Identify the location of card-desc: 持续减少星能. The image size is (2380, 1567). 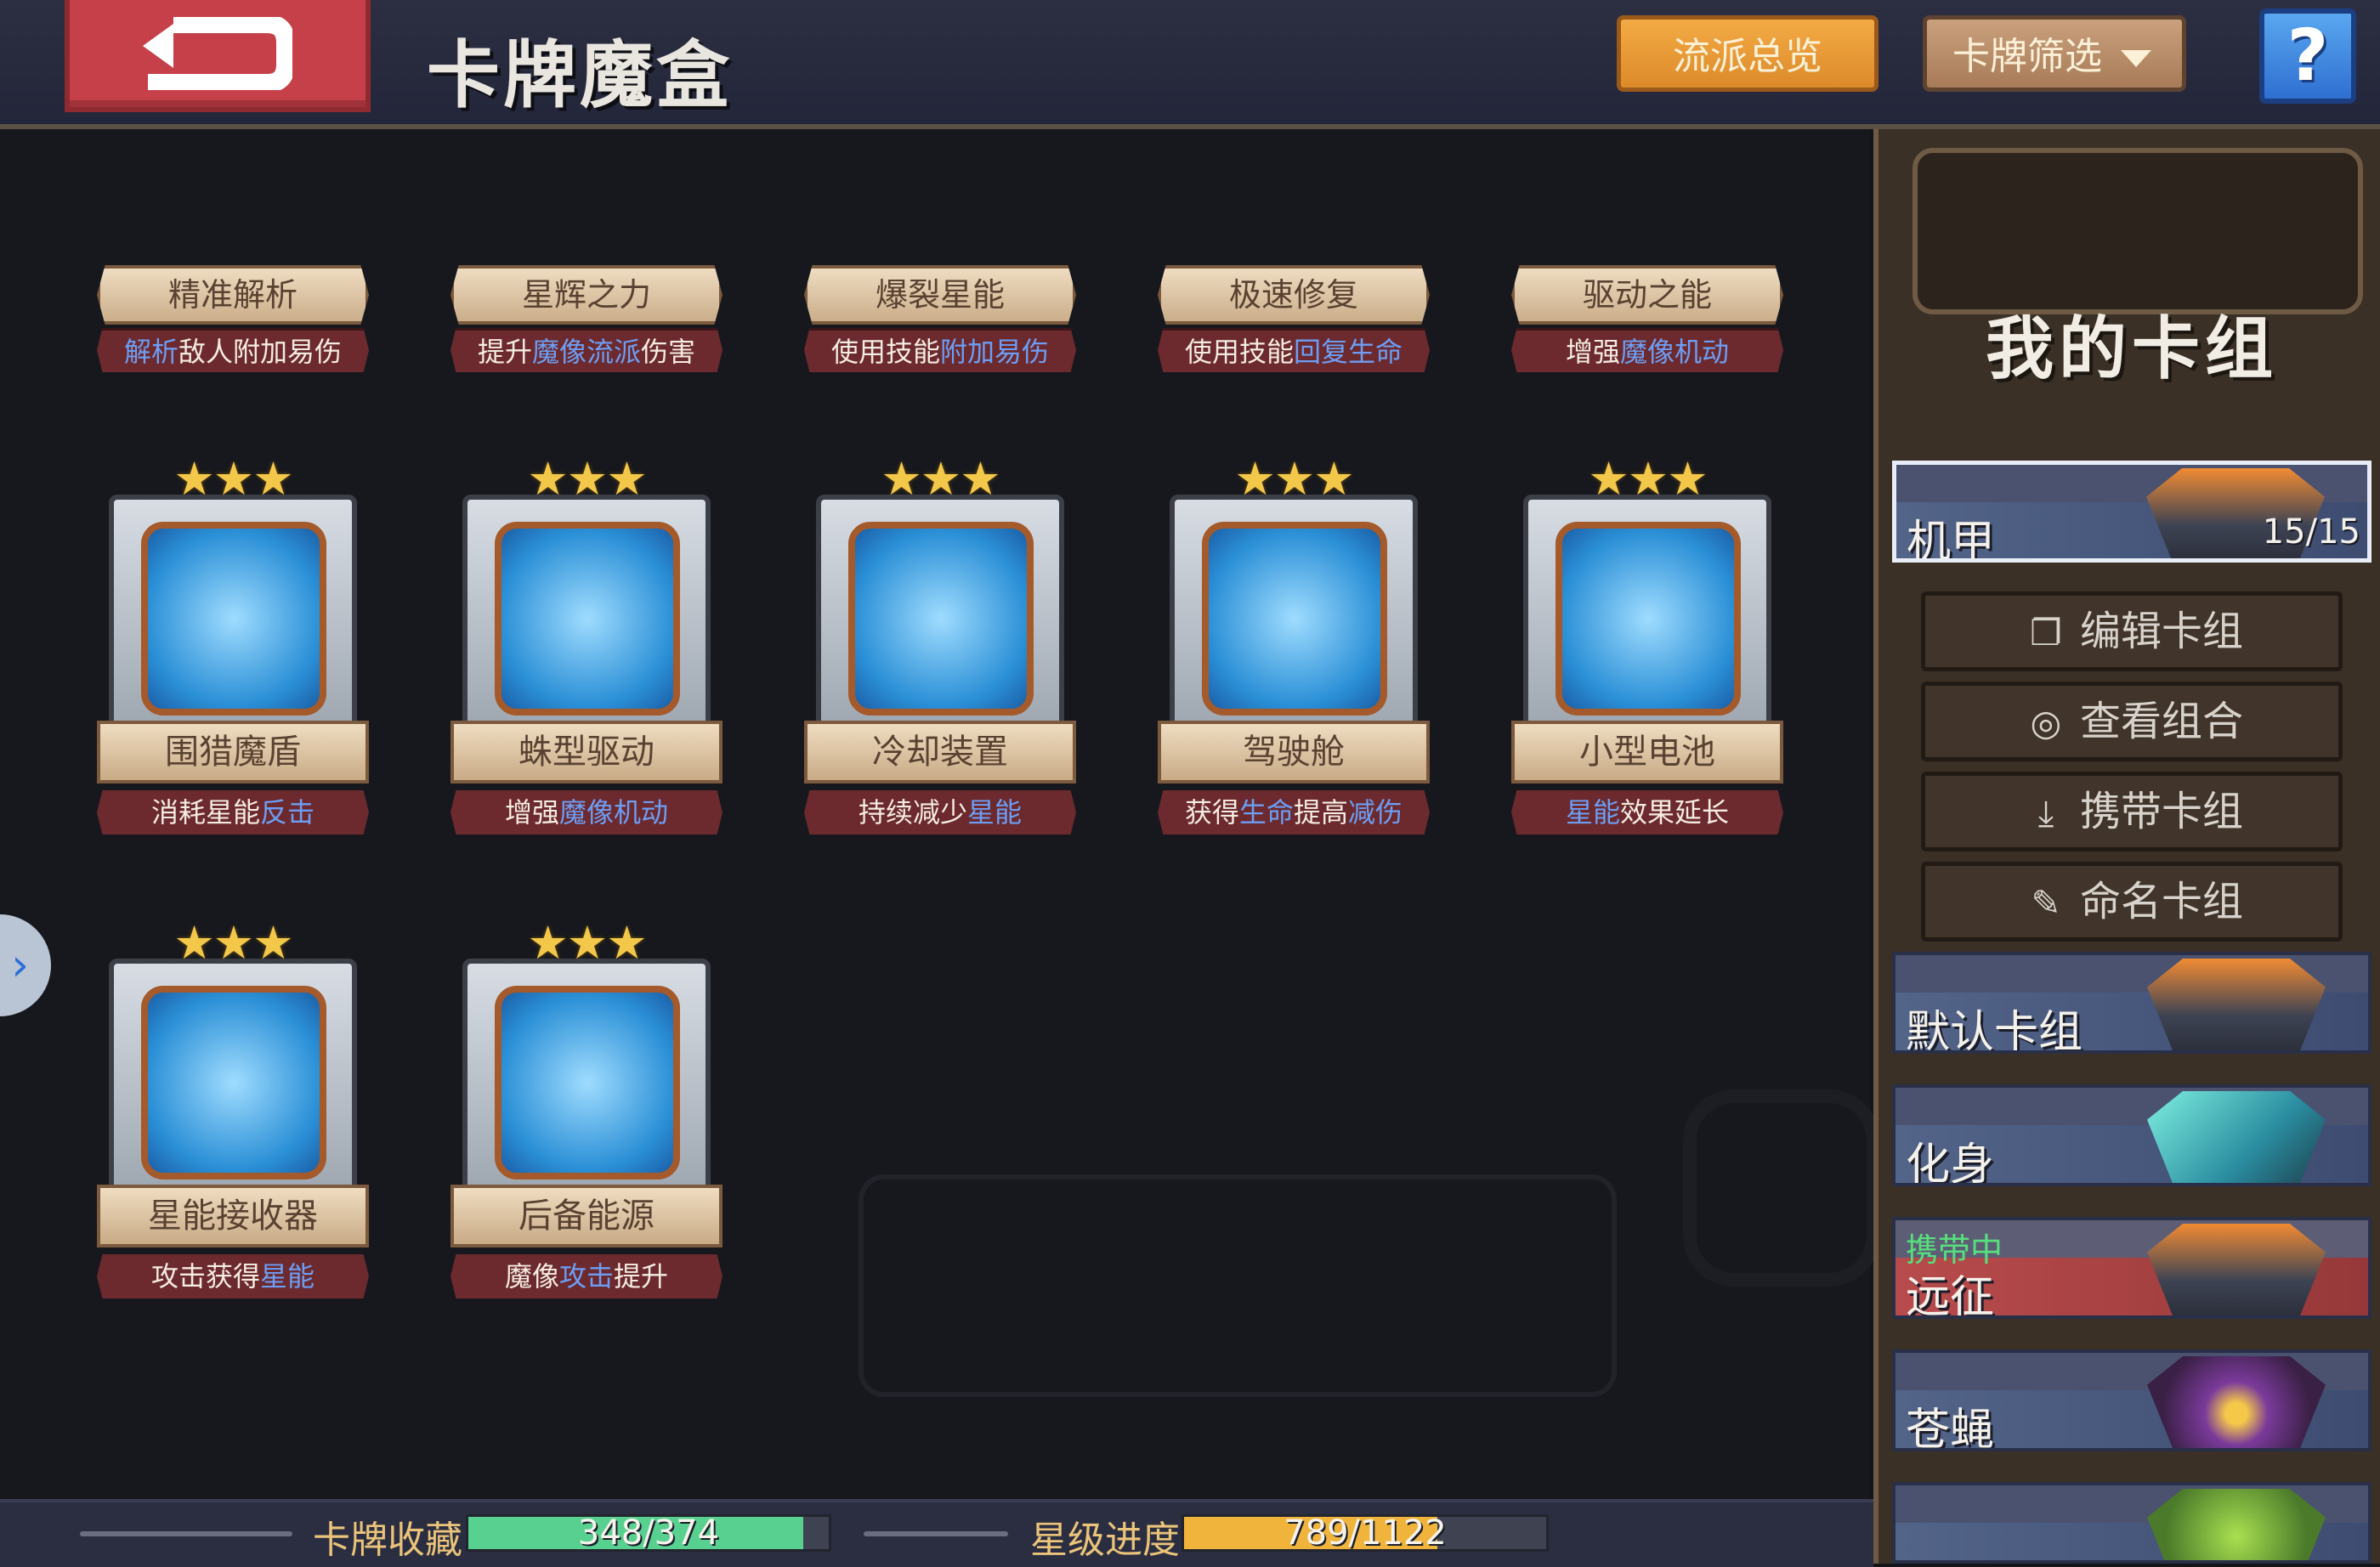
(940, 812).